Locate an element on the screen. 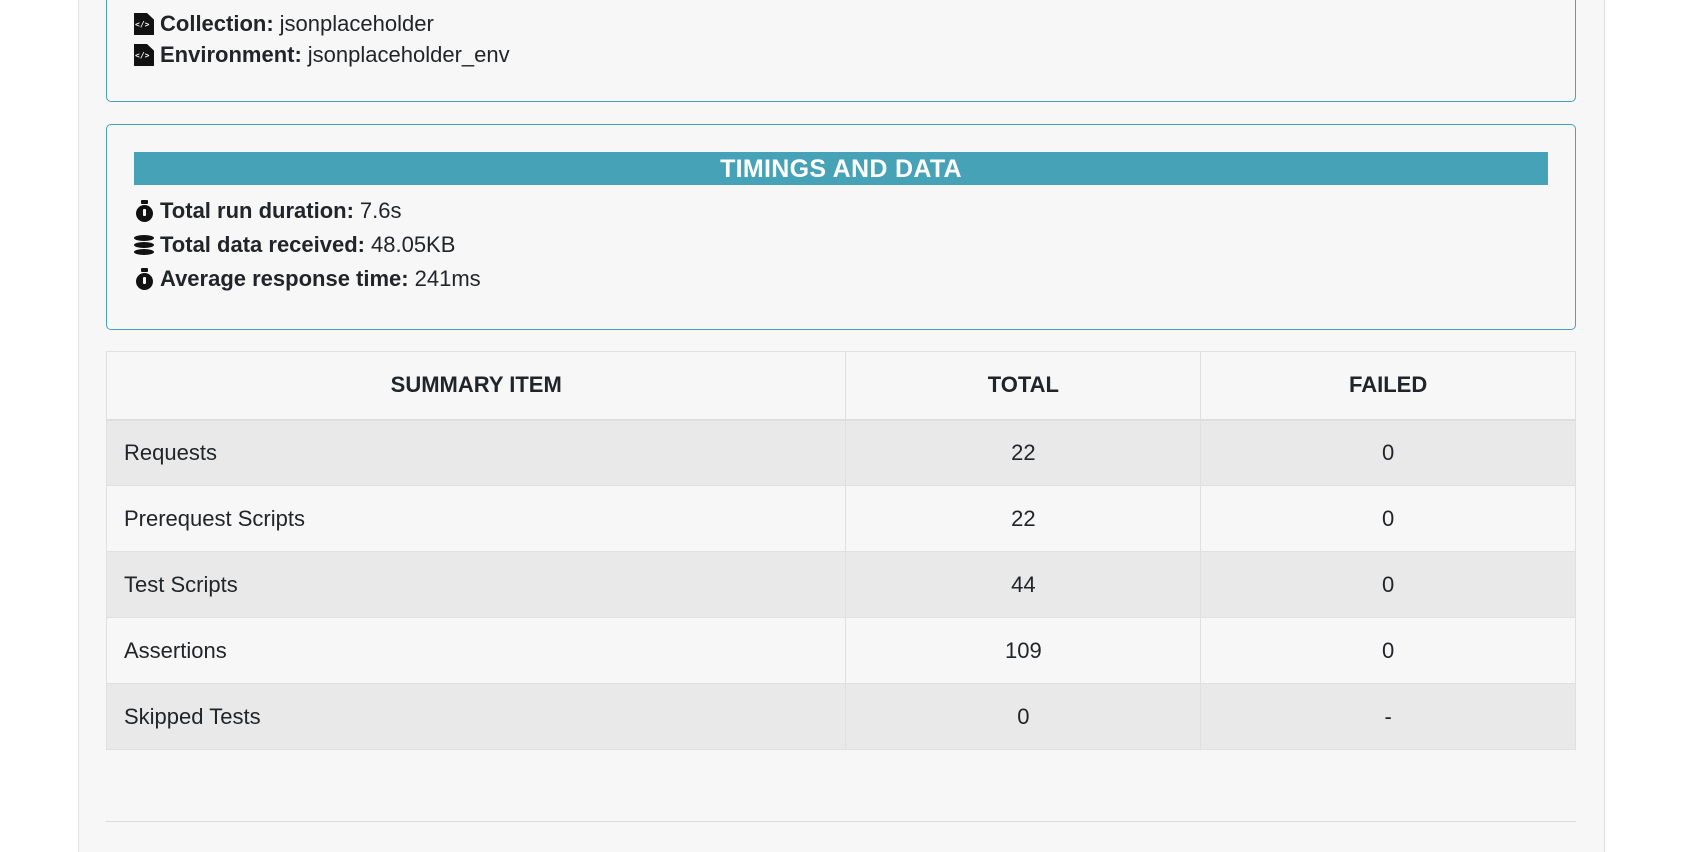 The width and height of the screenshot is (1686, 852). avg-response-label: Average response time: is located at coordinates (284, 278).